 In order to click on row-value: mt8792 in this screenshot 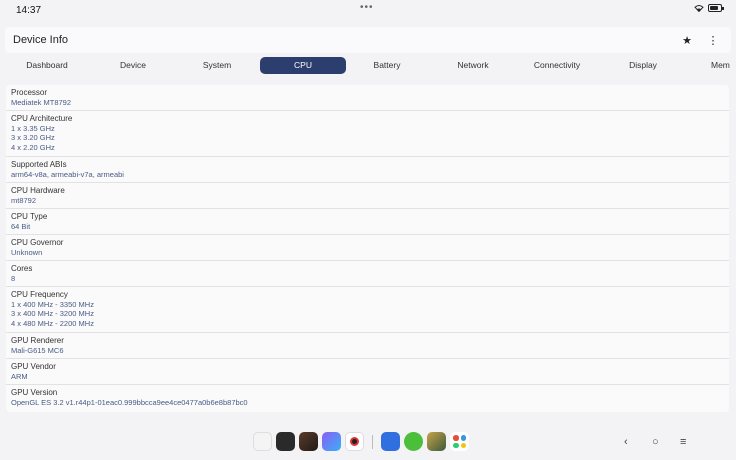, I will do `click(24, 200)`.